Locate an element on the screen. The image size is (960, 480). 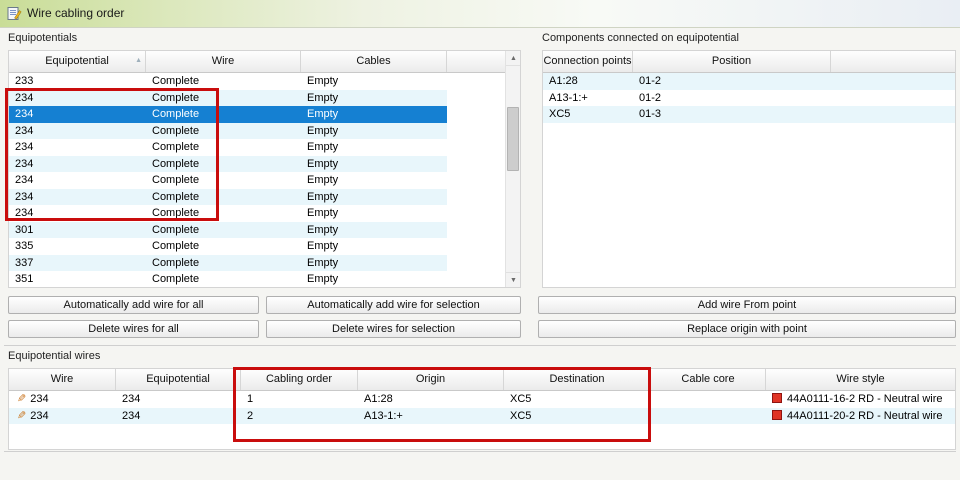
column-header-position: Position is located at coordinates (732, 61).